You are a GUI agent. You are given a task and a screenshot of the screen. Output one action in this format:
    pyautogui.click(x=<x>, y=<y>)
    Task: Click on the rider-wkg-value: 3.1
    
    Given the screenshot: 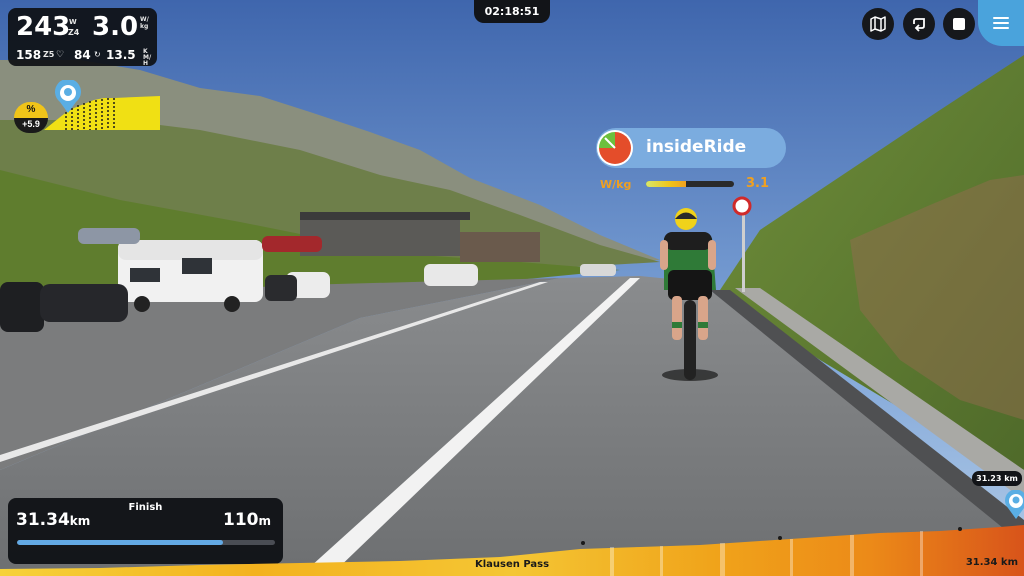 What is the action you would take?
    pyautogui.click(x=758, y=183)
    